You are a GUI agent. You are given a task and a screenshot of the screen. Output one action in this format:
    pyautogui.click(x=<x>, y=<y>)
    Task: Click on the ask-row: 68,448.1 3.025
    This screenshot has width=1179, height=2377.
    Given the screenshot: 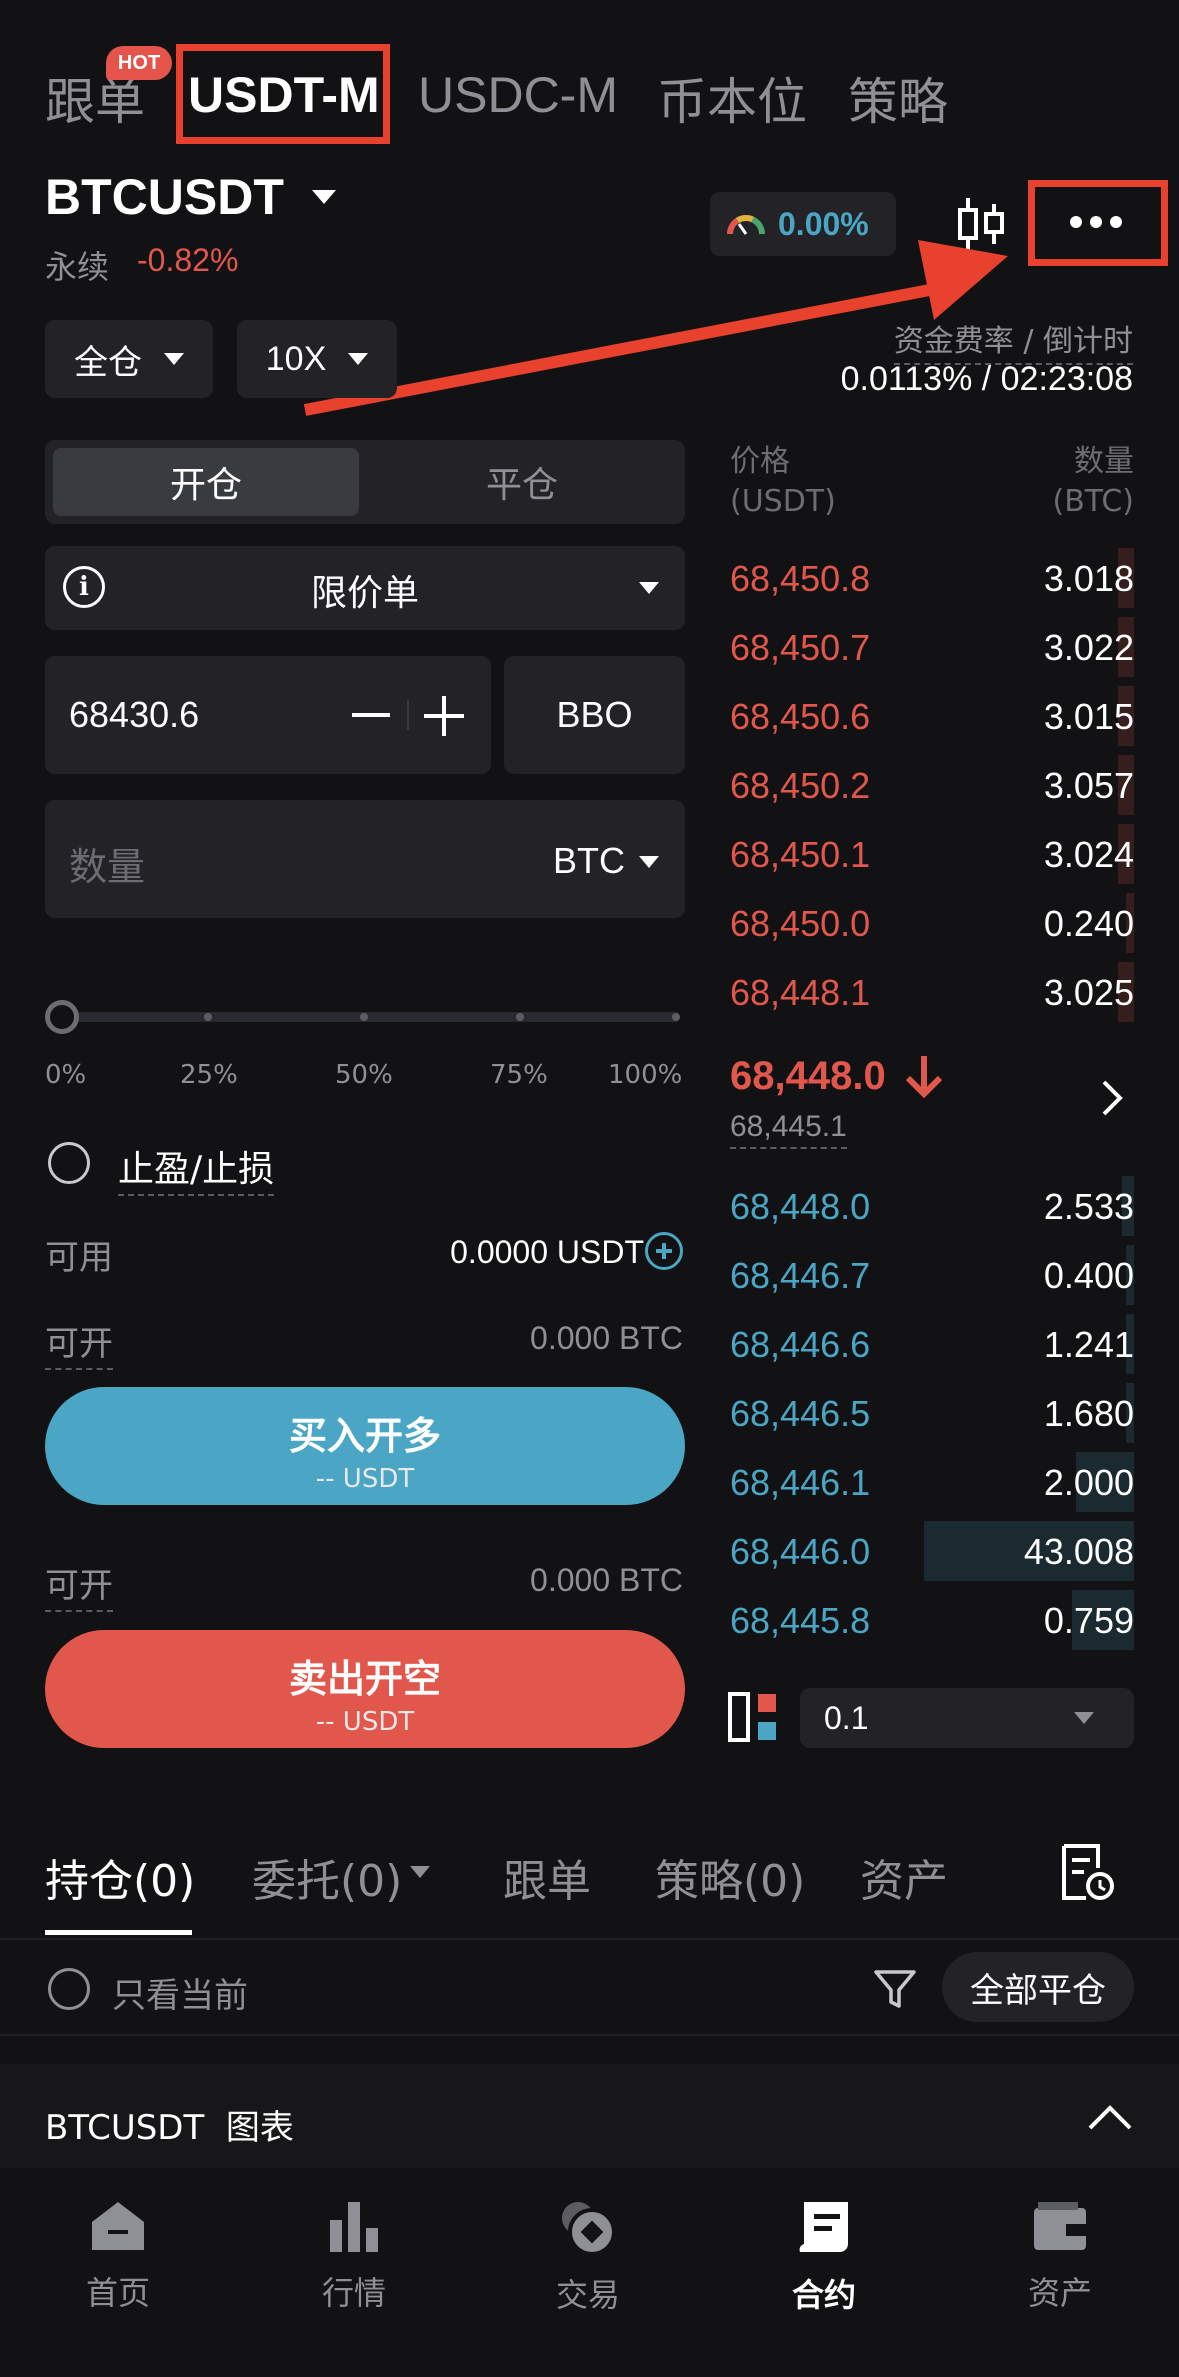 What is the action you would take?
    pyautogui.click(x=928, y=992)
    